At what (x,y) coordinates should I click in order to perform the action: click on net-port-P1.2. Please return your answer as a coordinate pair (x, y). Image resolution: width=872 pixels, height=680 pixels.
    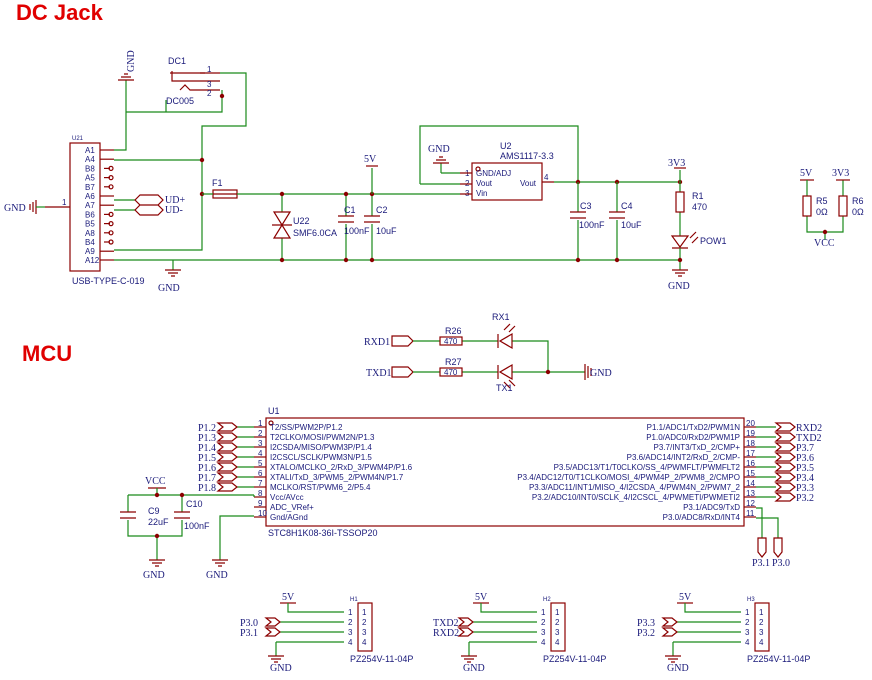
    Looking at the image, I should click on (227, 427).